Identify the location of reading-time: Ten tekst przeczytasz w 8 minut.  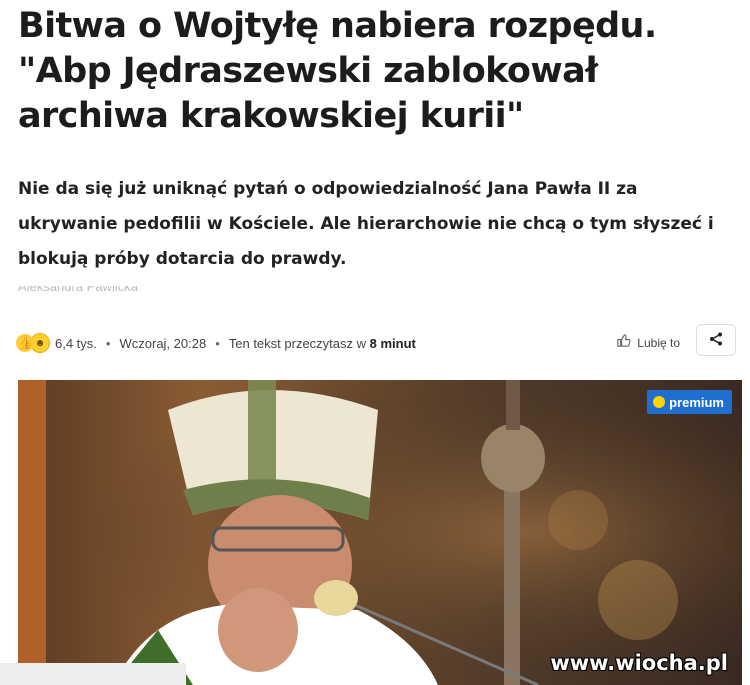
(322, 343).